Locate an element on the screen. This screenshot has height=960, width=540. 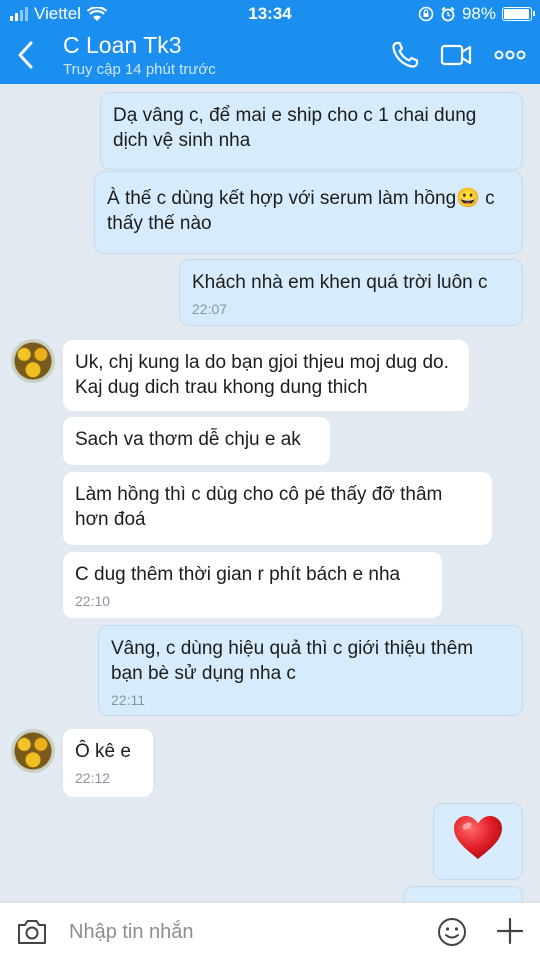
battery-fill is located at coordinates (517, 14).